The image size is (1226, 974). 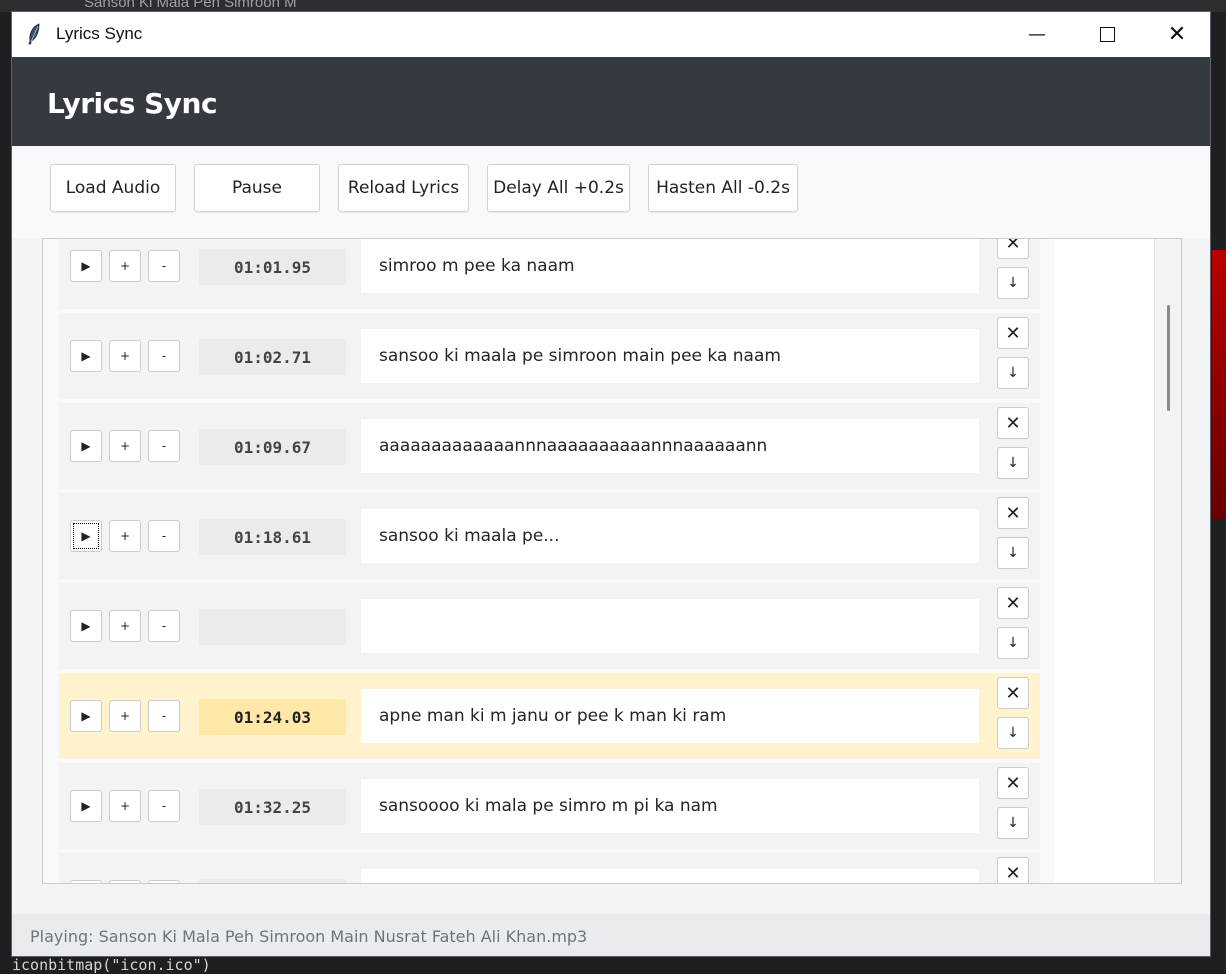 I want to click on app-header: Lyrics Sync, so click(x=611, y=101).